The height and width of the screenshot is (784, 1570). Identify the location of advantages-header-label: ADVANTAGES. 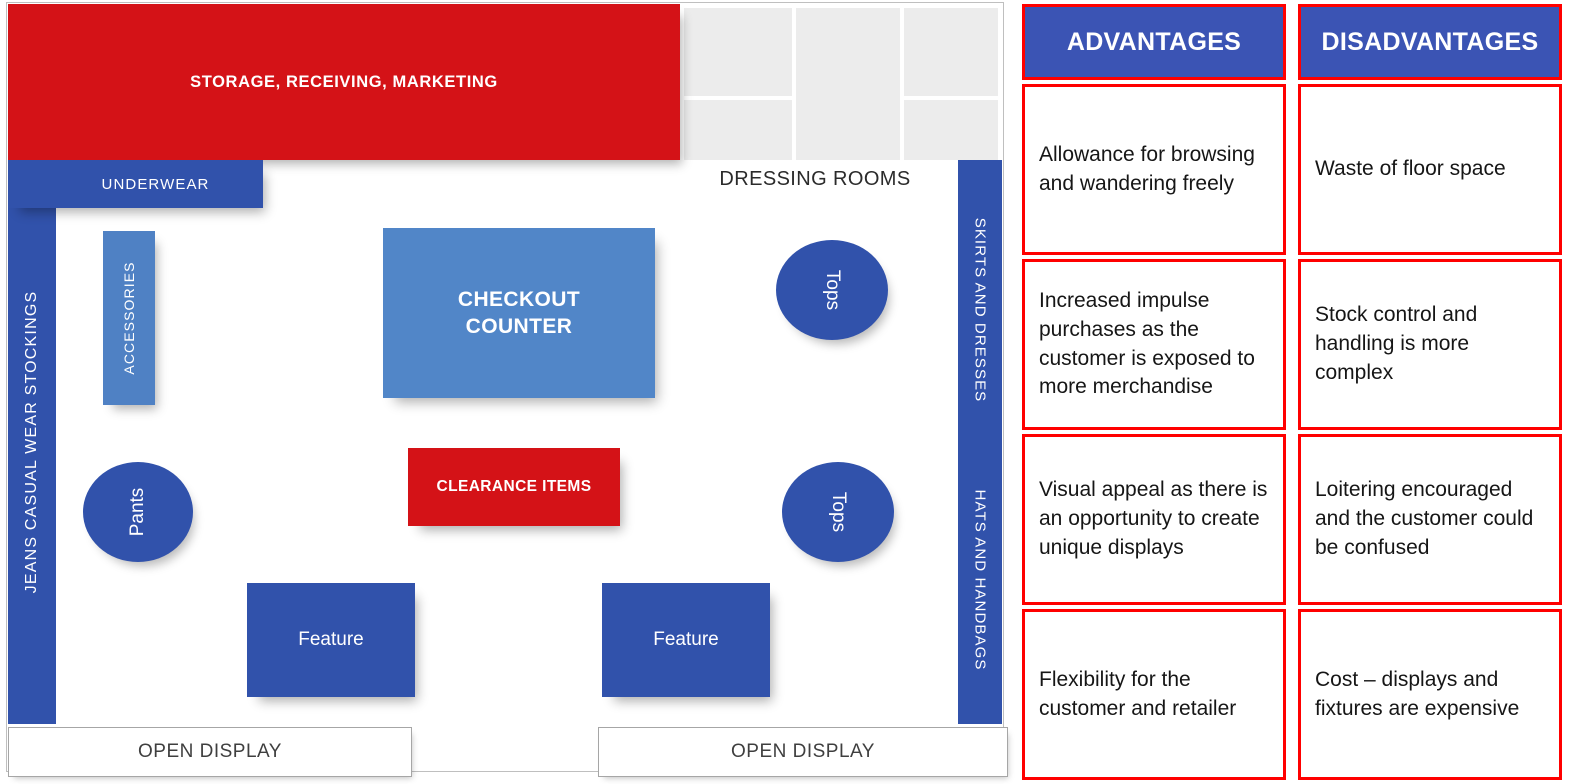
(1154, 41).